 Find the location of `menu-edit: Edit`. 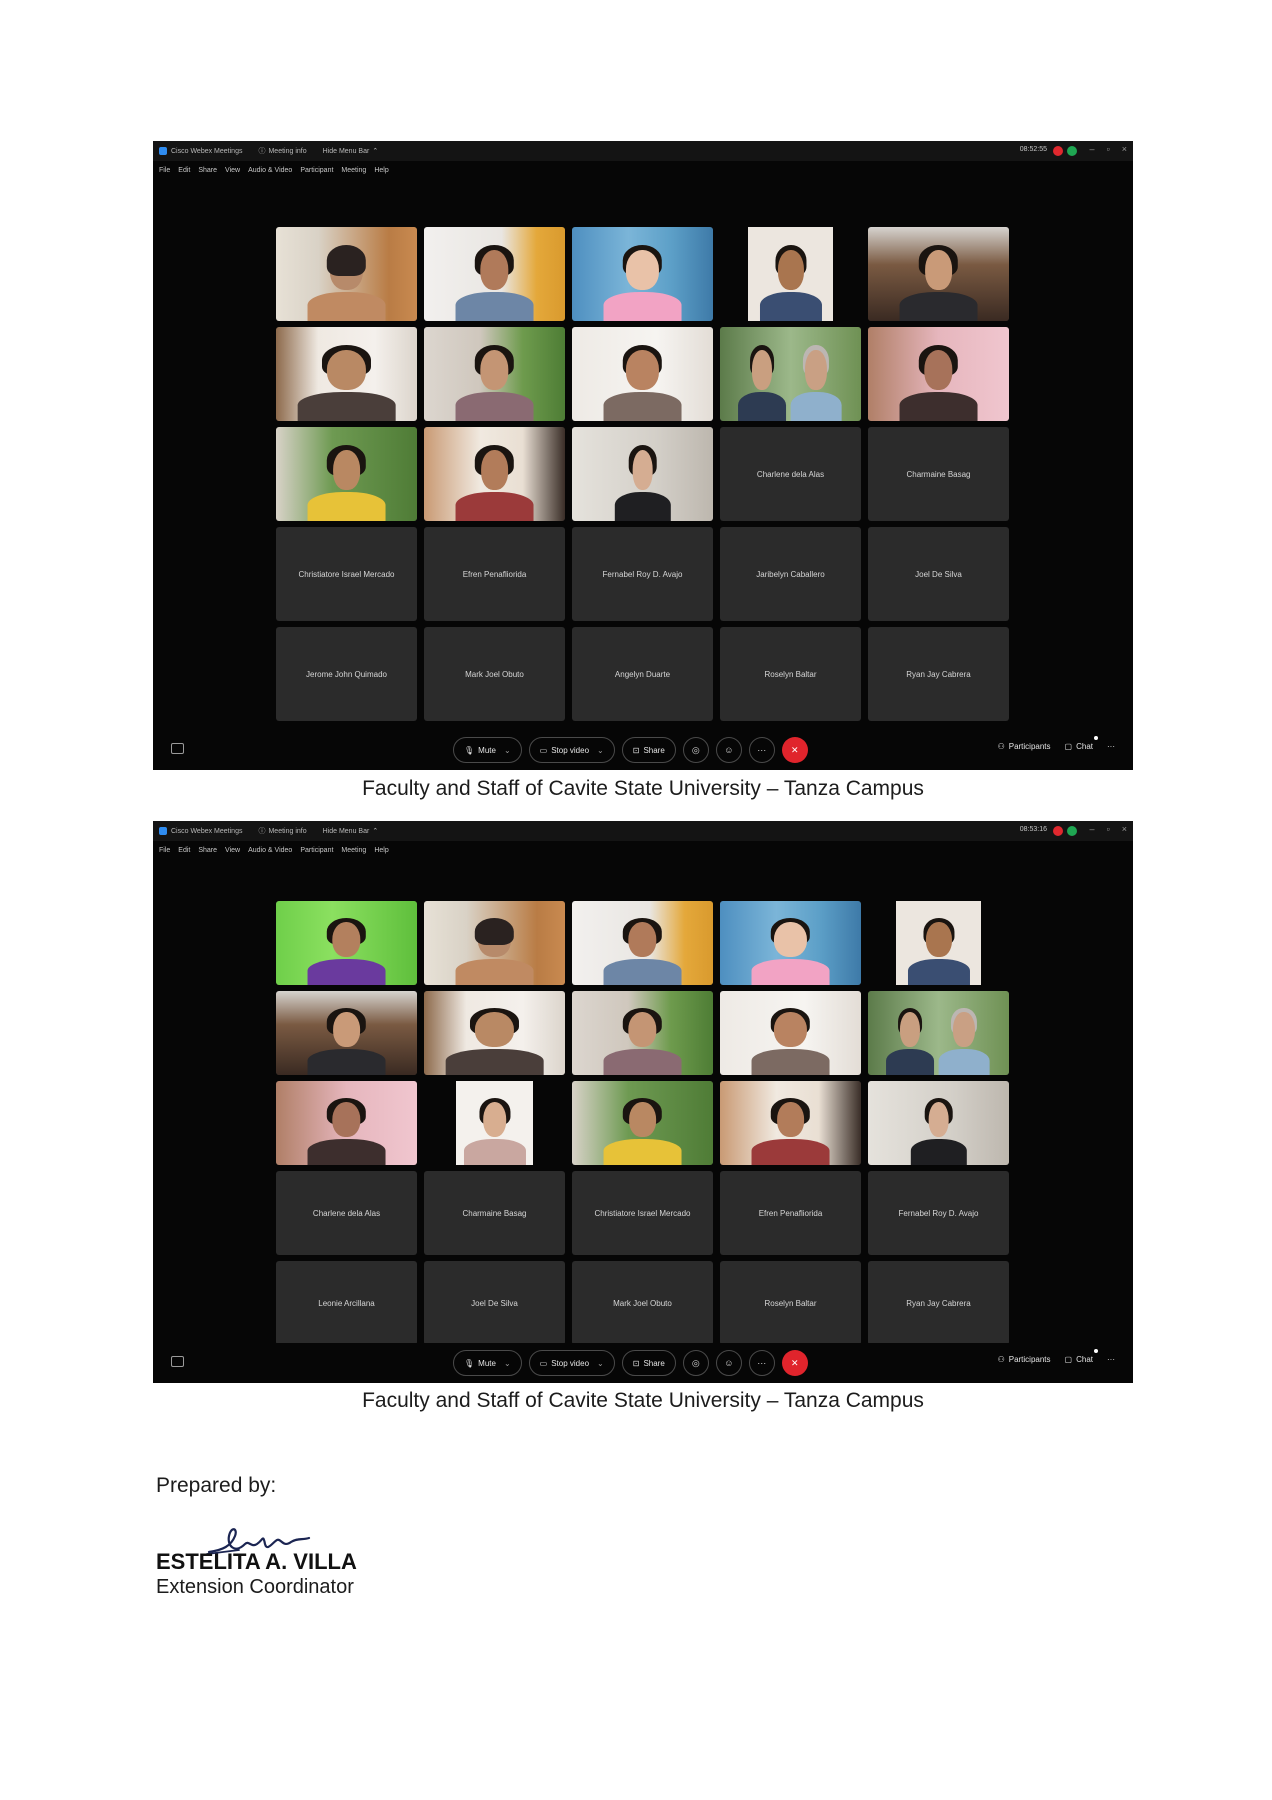

menu-edit: Edit is located at coordinates (184, 170).